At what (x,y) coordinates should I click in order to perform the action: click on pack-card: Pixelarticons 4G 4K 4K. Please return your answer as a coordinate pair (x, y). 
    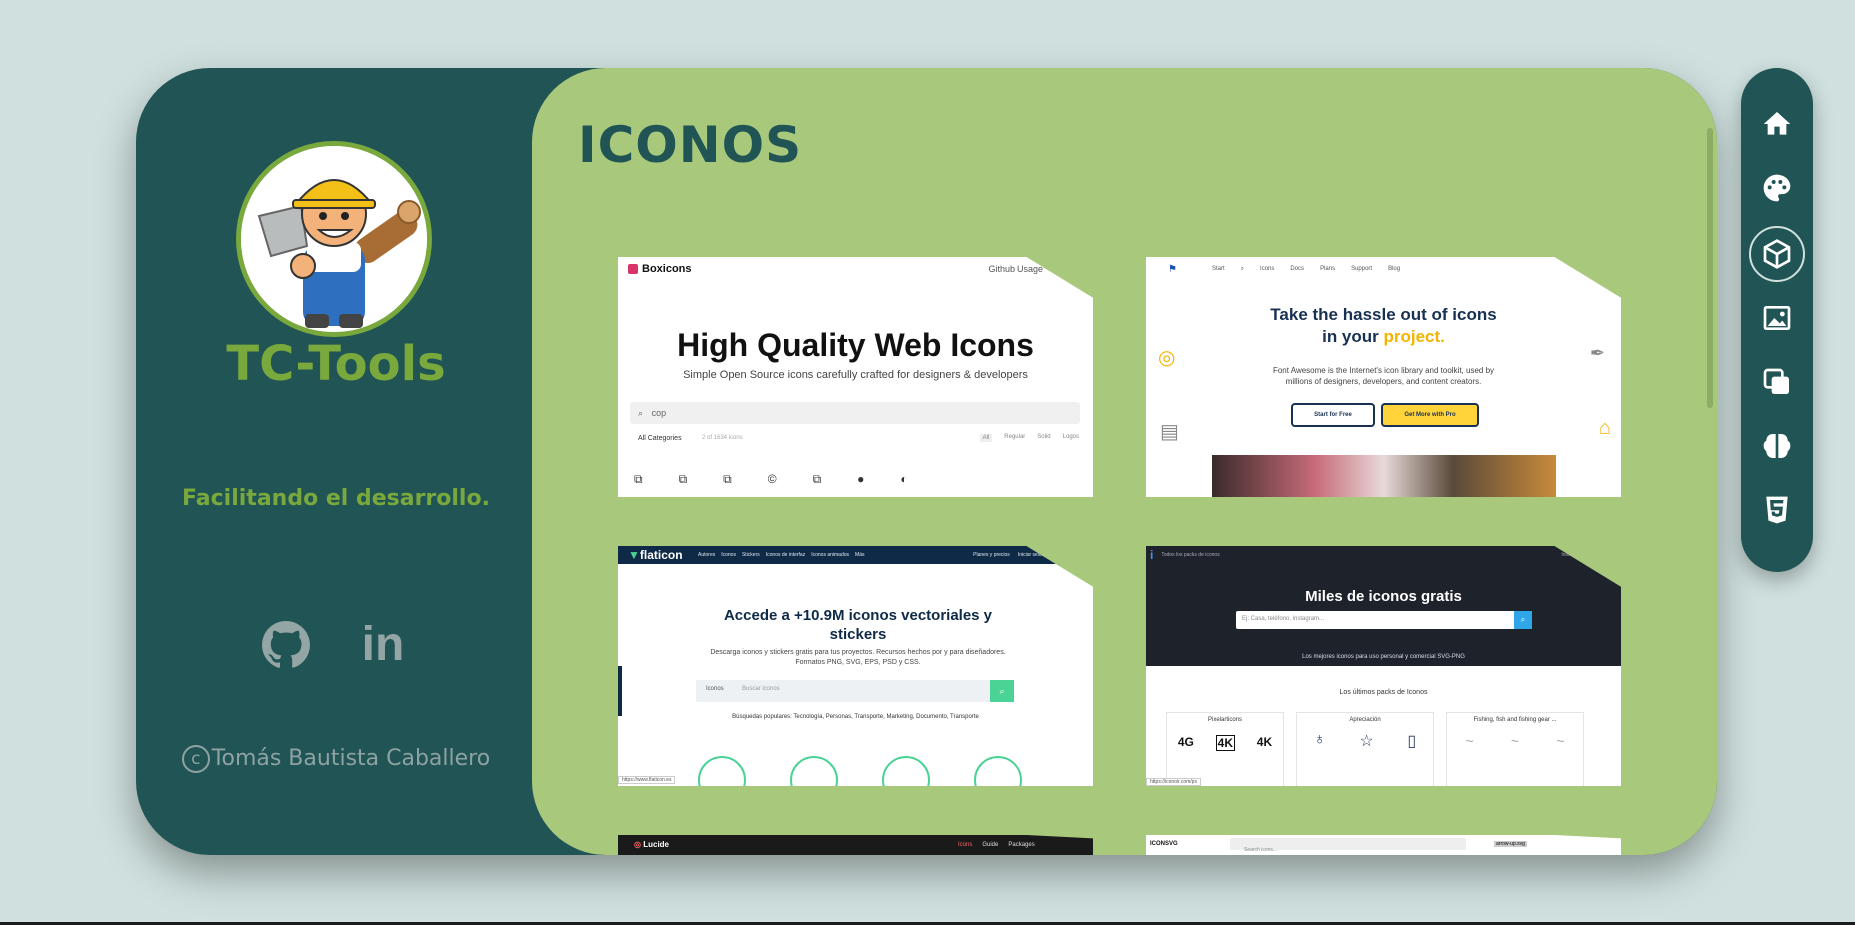
    Looking at the image, I should click on (1225, 749).